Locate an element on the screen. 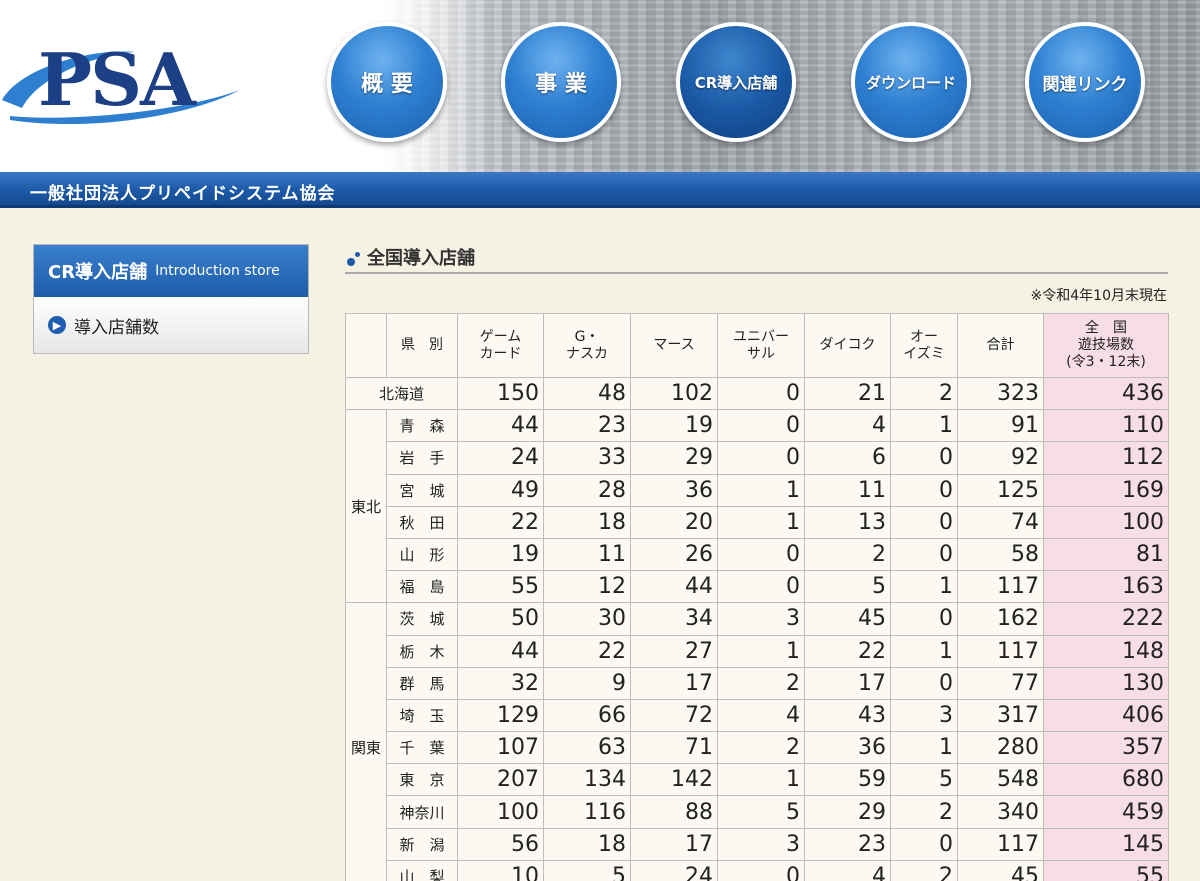 This screenshot has height=881, width=1200. sidebar-subtitle: Introduction store is located at coordinates (217, 271).